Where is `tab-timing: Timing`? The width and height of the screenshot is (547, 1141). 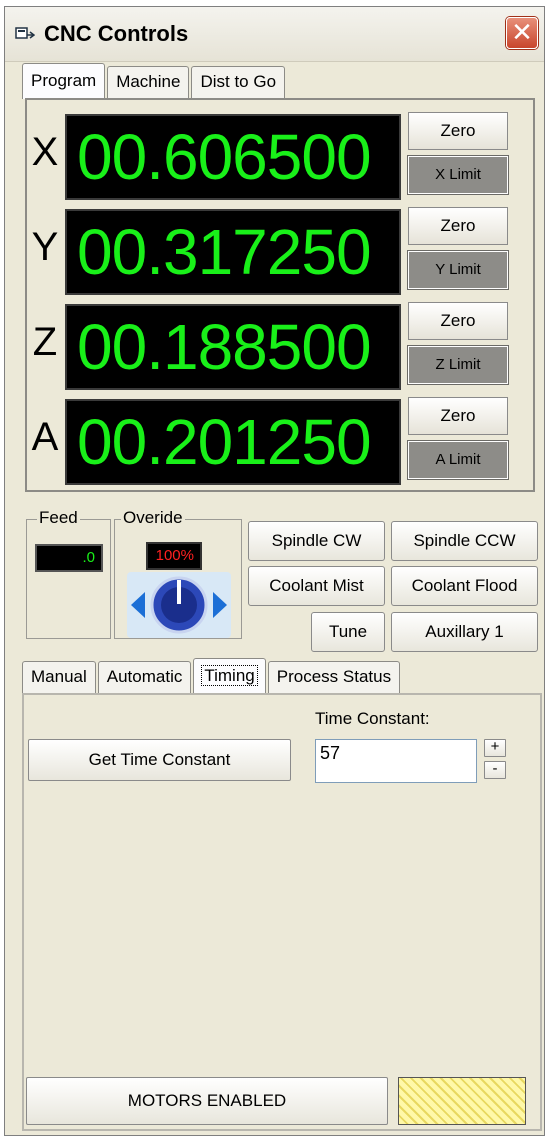
tab-timing: Timing is located at coordinates (229, 676).